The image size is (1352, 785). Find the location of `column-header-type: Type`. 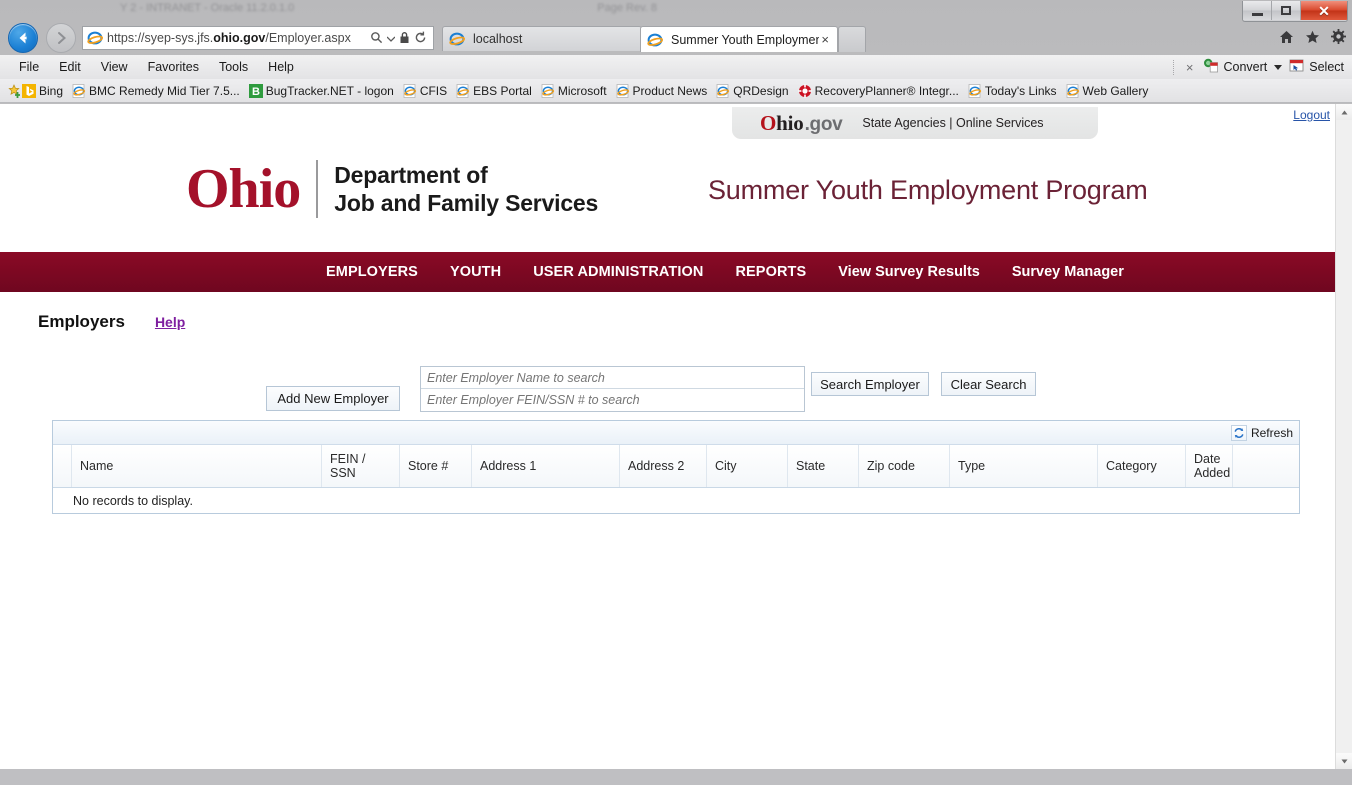

column-header-type: Type is located at coordinates (1024, 466).